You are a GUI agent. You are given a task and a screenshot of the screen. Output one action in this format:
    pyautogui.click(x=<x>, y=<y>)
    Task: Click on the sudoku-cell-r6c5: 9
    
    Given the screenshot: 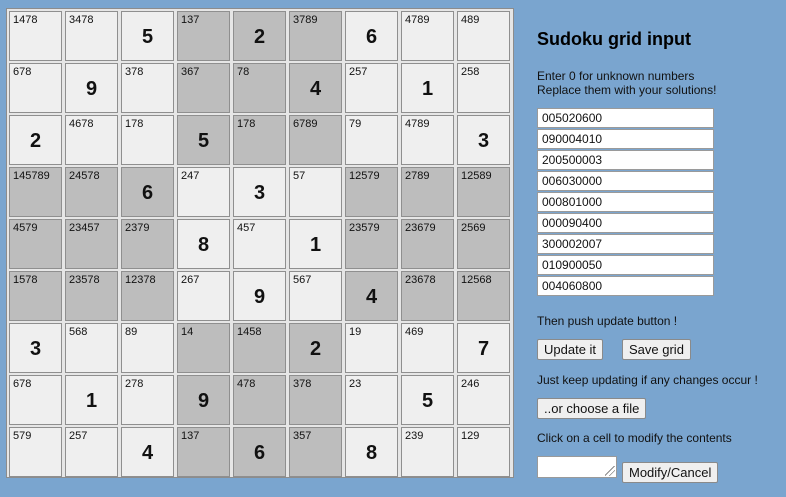 What is the action you would take?
    pyautogui.click(x=259, y=296)
    